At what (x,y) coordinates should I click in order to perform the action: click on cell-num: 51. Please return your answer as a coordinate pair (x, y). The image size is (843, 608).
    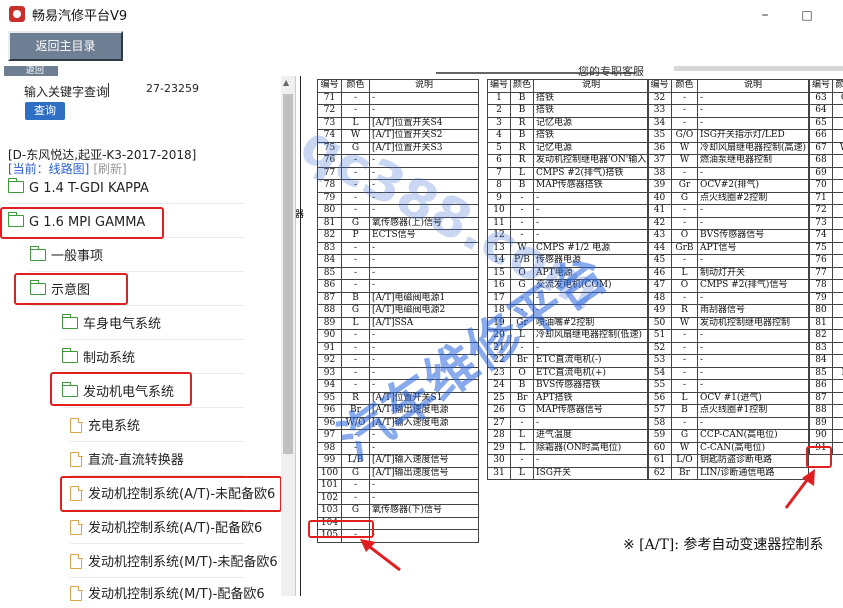
    Looking at the image, I should click on (660, 336).